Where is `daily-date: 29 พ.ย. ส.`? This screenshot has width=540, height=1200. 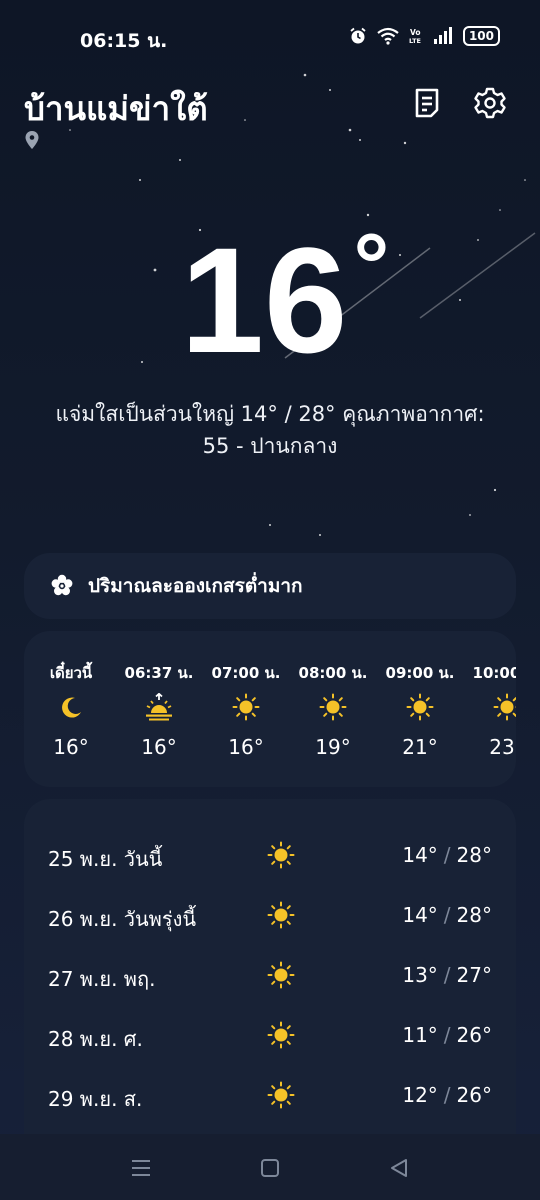
daily-date: 29 พ.ย. ส. is located at coordinates (95, 1099).